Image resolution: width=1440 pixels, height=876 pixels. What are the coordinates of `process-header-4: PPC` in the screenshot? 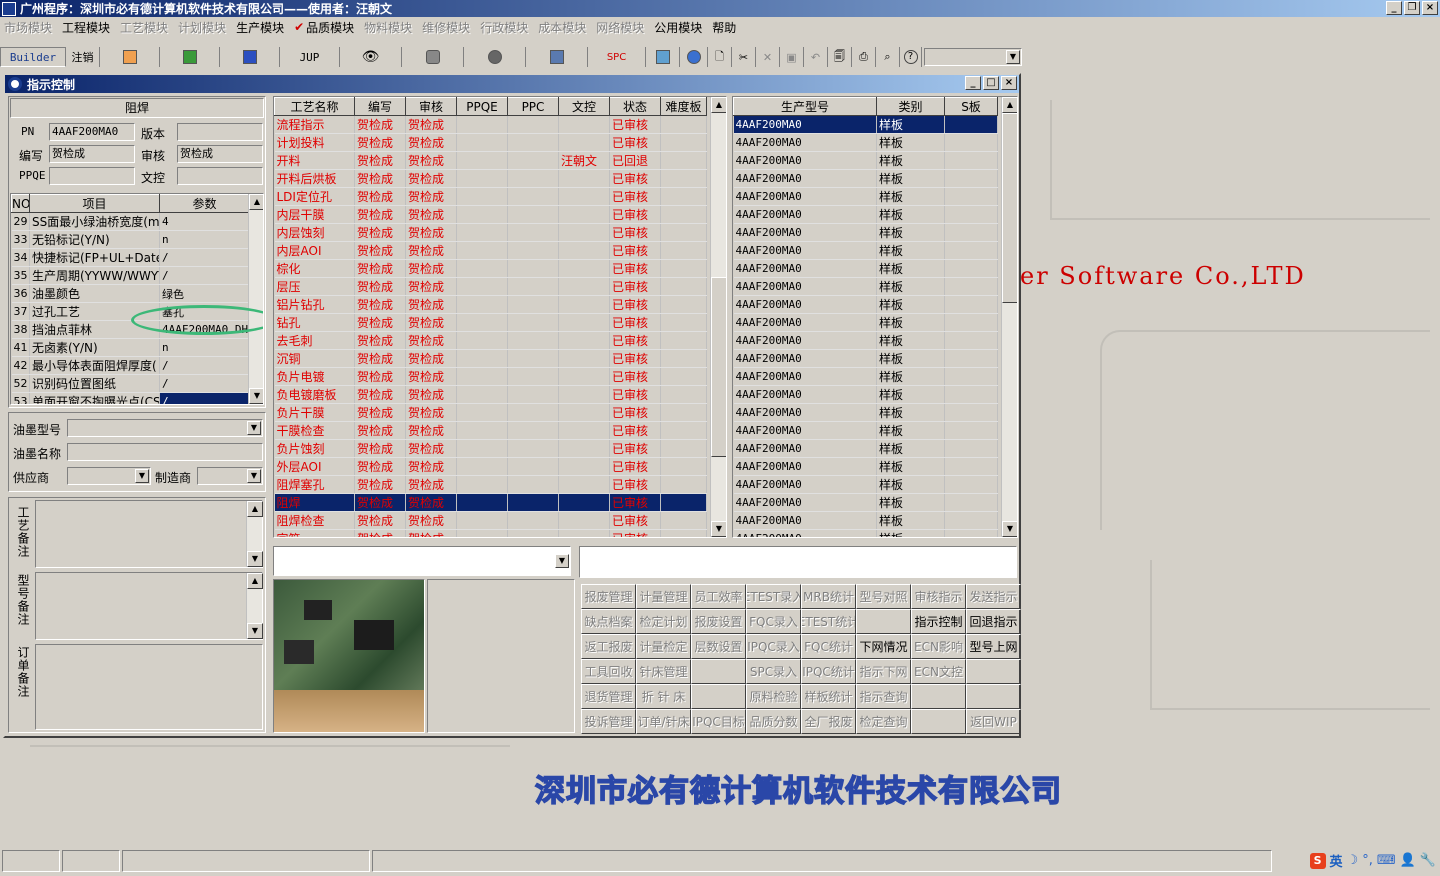 It's located at (533, 106).